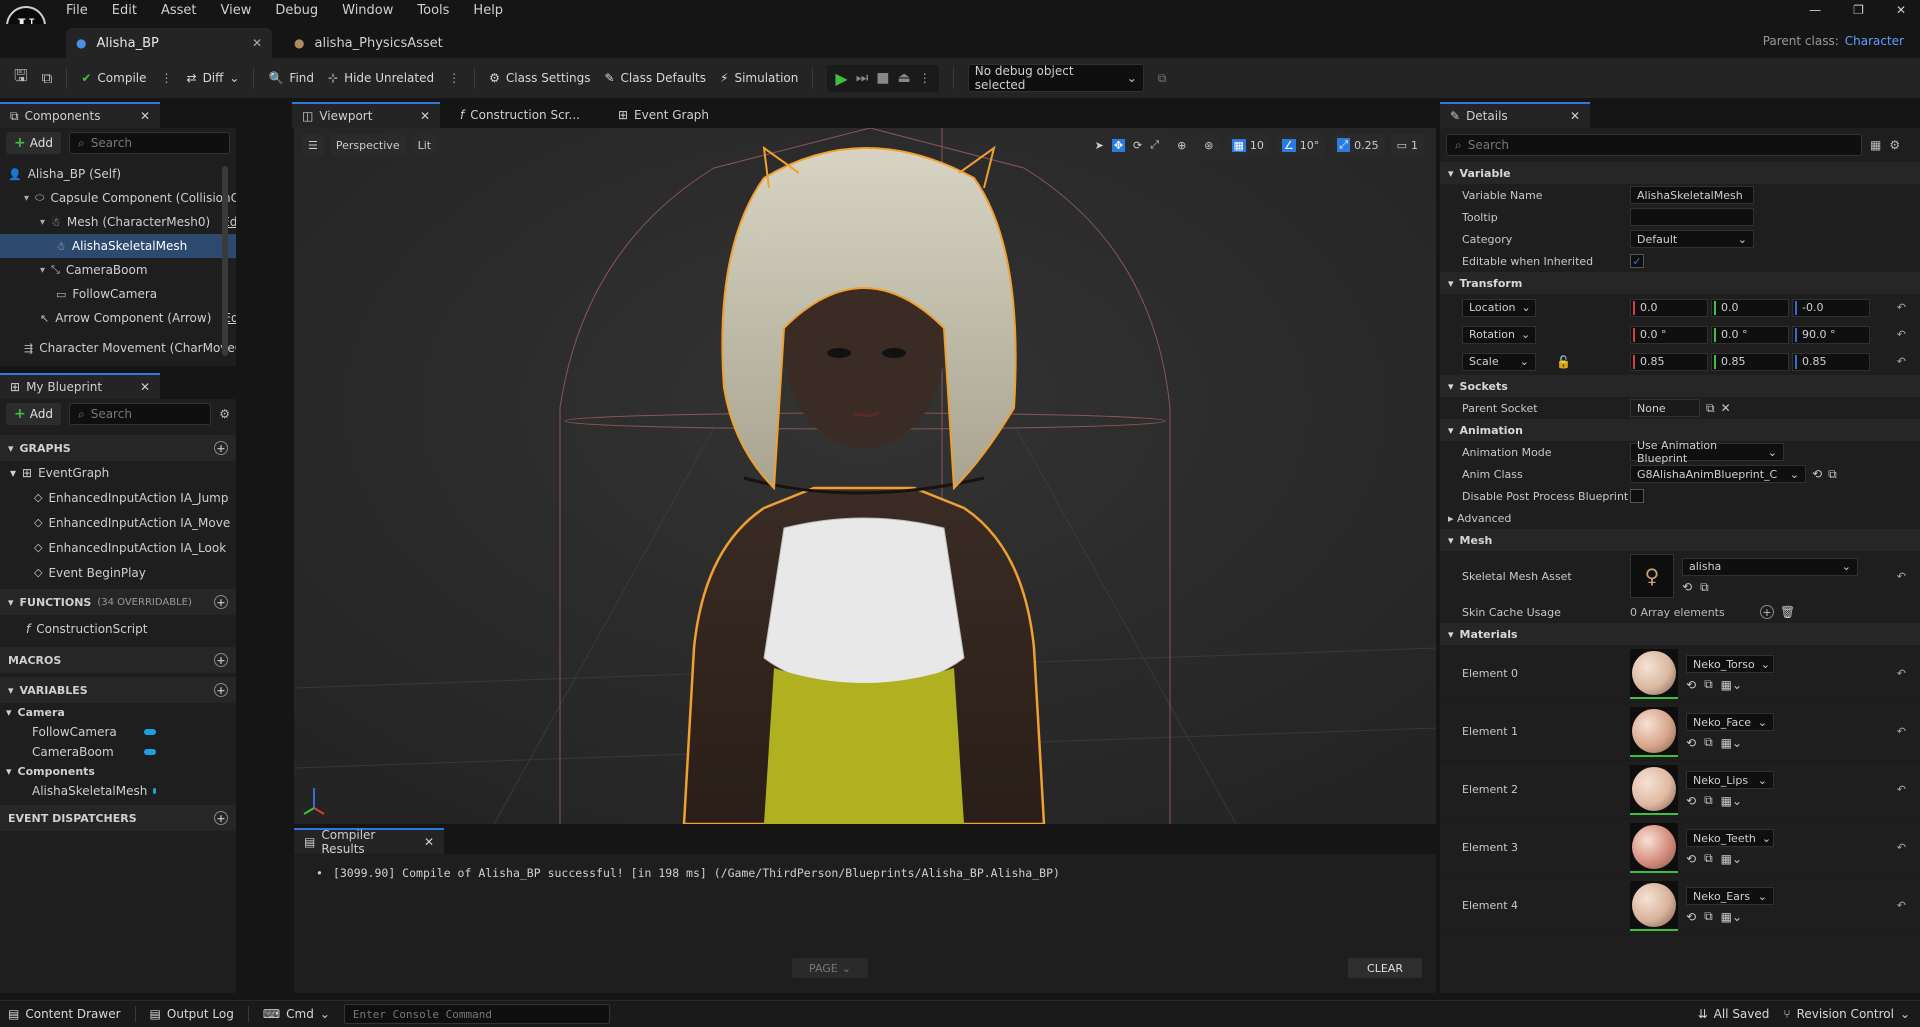 Image resolution: width=1920 pixels, height=1027 pixels. Describe the element at coordinates (1831, 334) in the screenshot. I see `rotation-z-field: 90.0 °` at that location.